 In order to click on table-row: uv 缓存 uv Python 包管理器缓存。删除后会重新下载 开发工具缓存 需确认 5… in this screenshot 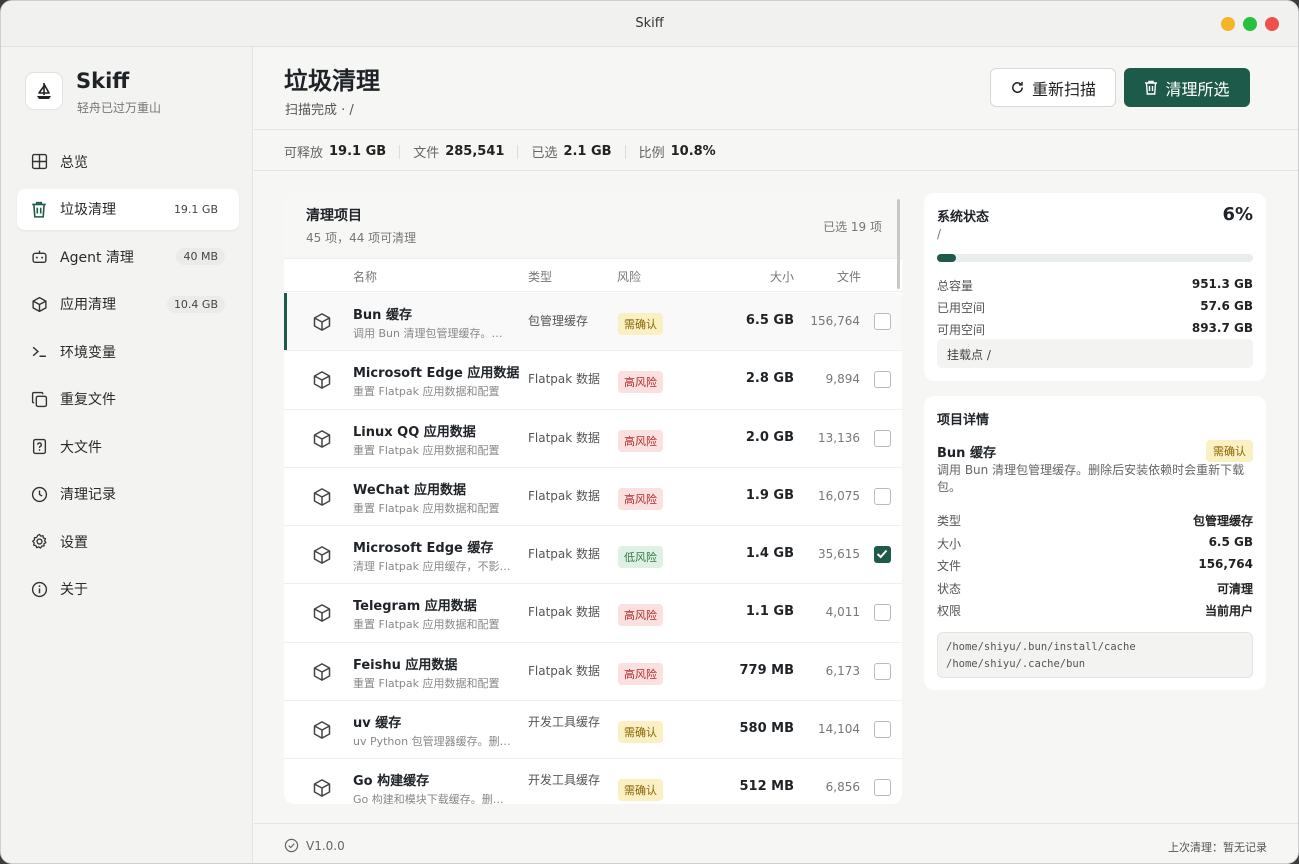, I will do `click(593, 730)`.